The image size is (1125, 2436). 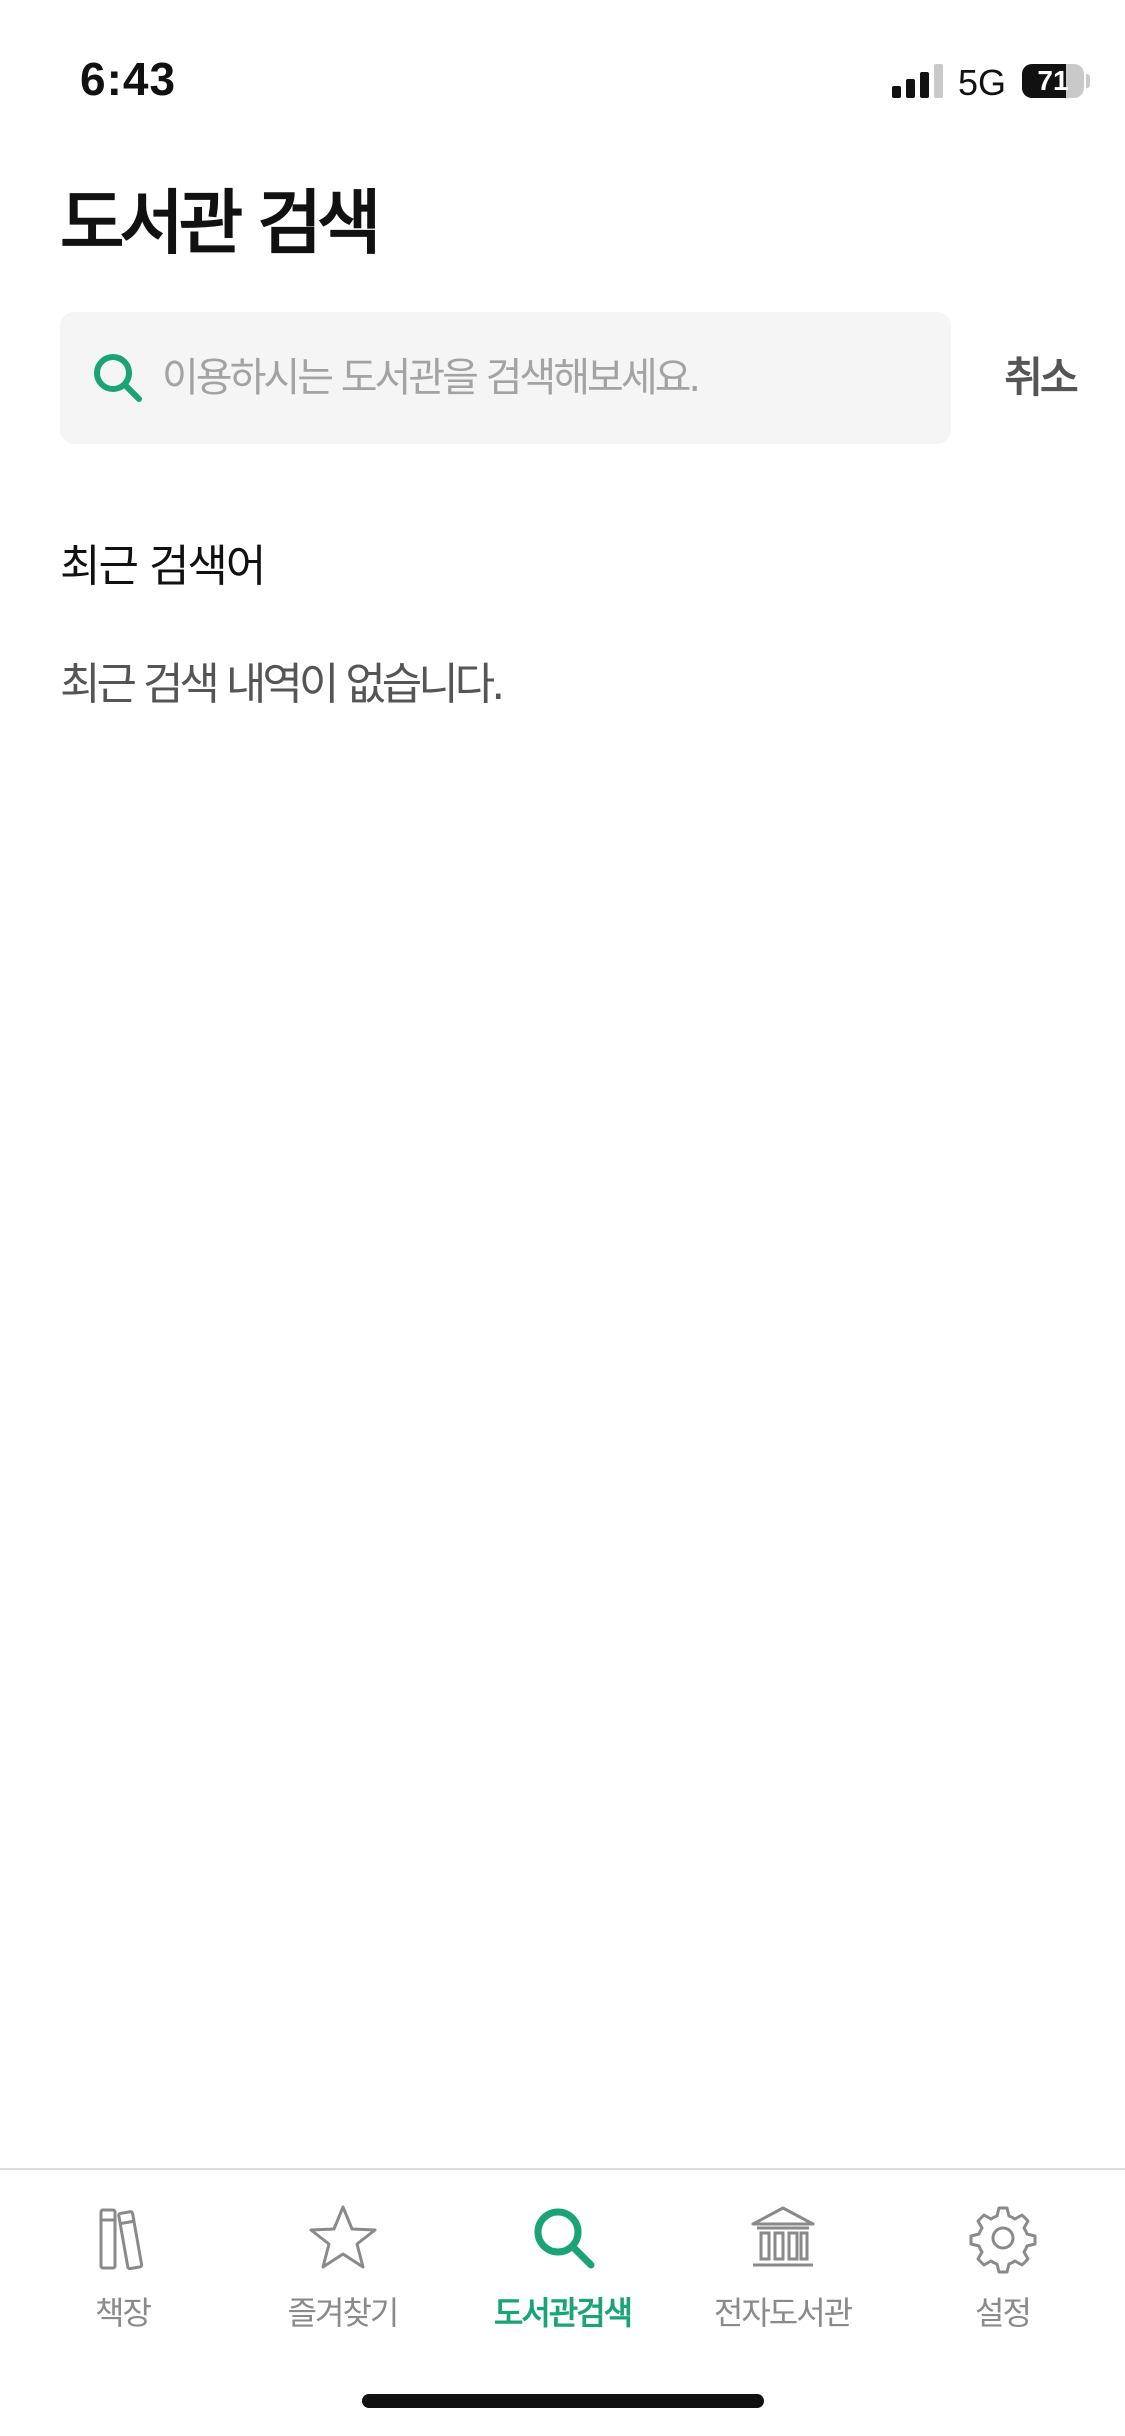 I want to click on cancel-button: 취소, so click(x=1040, y=378).